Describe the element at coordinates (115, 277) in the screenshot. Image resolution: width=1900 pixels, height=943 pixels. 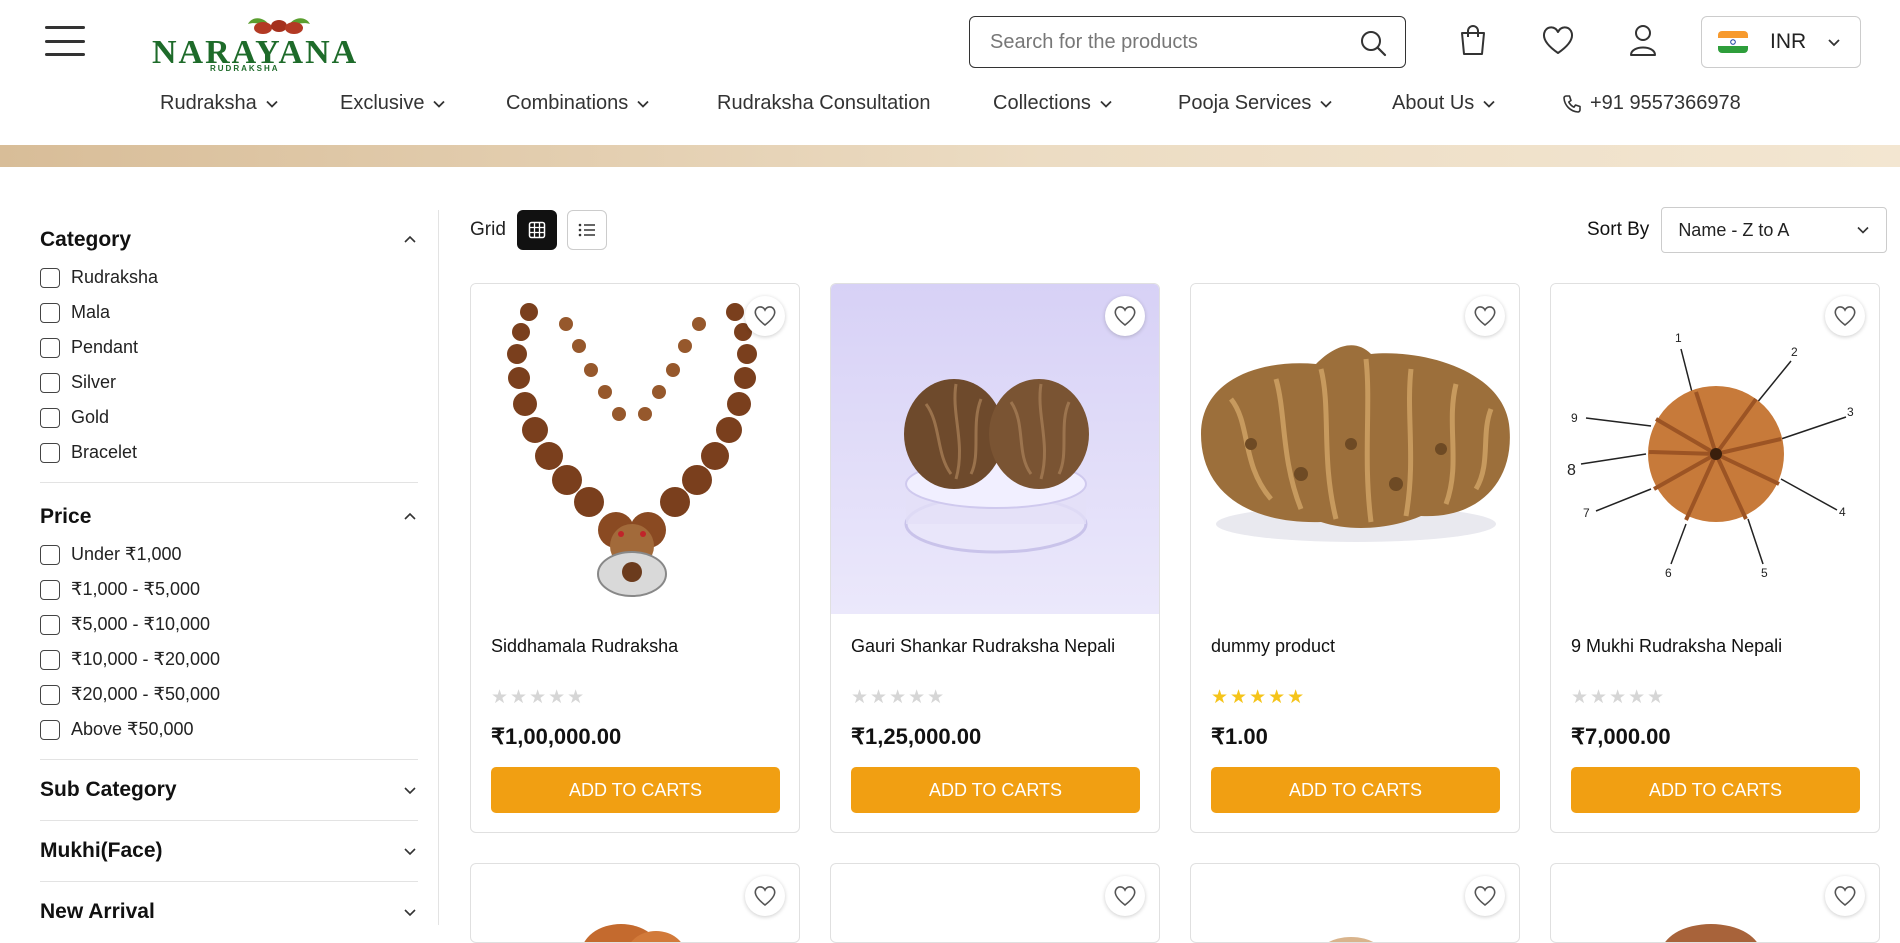
I see `option-label: Rudraksha` at that location.